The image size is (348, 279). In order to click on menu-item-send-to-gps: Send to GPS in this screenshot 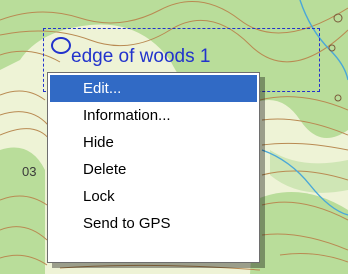, I will do `click(153, 223)`.